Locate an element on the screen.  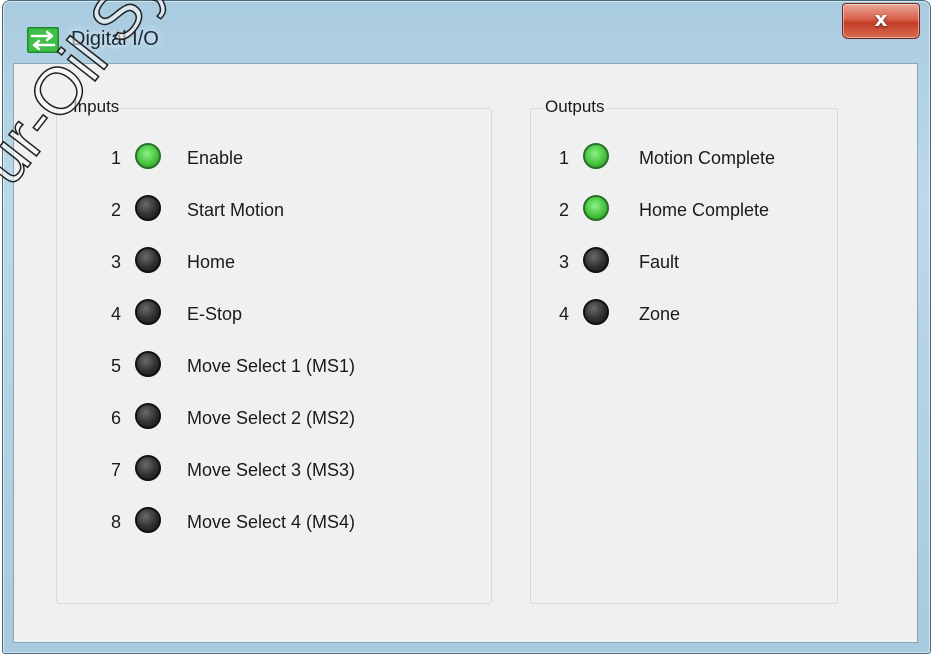
io-label: E-Stop is located at coordinates (215, 314).